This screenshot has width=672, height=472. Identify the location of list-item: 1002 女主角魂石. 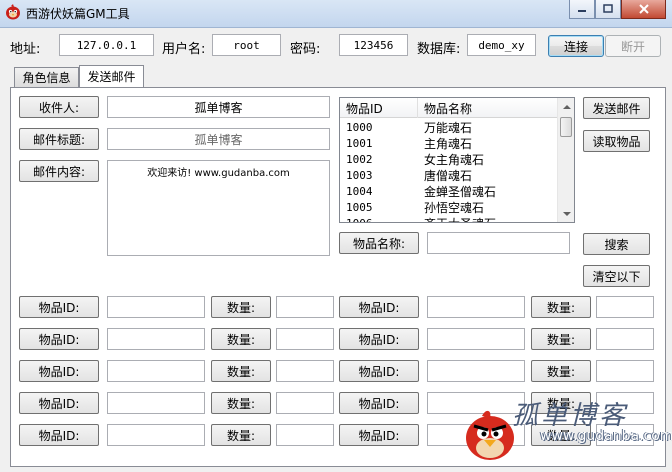
(449, 159).